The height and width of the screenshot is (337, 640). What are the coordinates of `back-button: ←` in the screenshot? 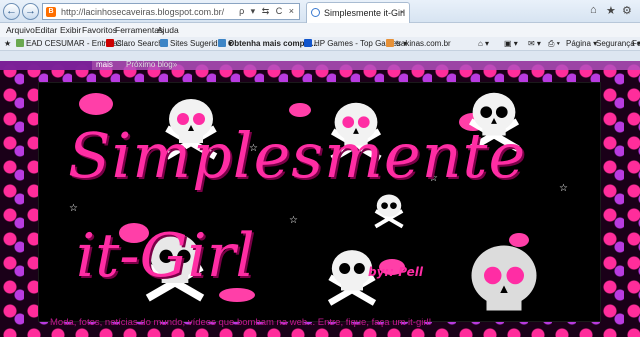 It's located at (11, 11).